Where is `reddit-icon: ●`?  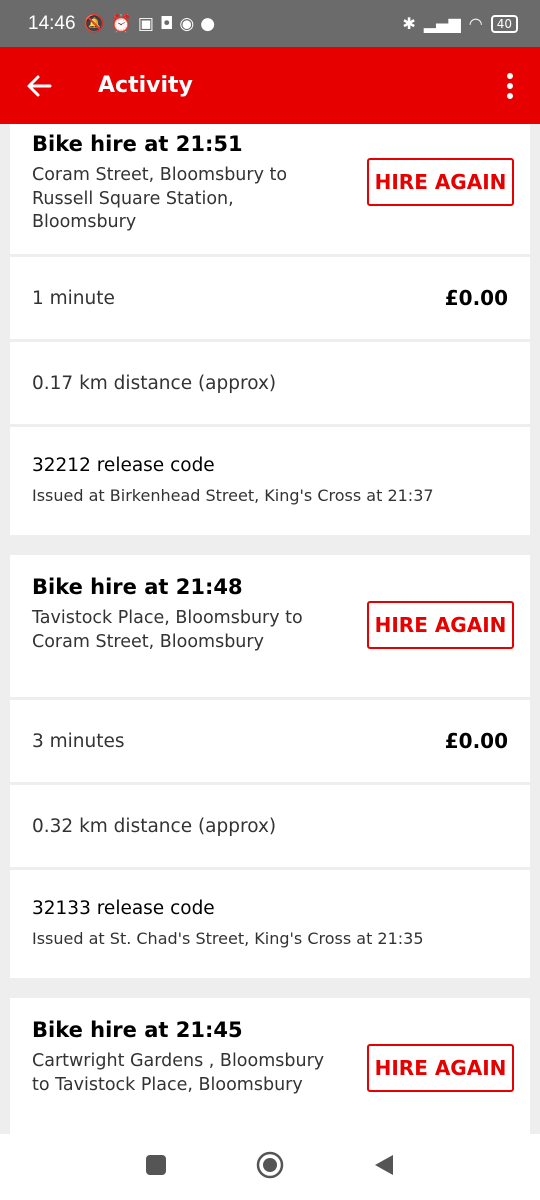
reddit-icon: ● is located at coordinates (208, 23).